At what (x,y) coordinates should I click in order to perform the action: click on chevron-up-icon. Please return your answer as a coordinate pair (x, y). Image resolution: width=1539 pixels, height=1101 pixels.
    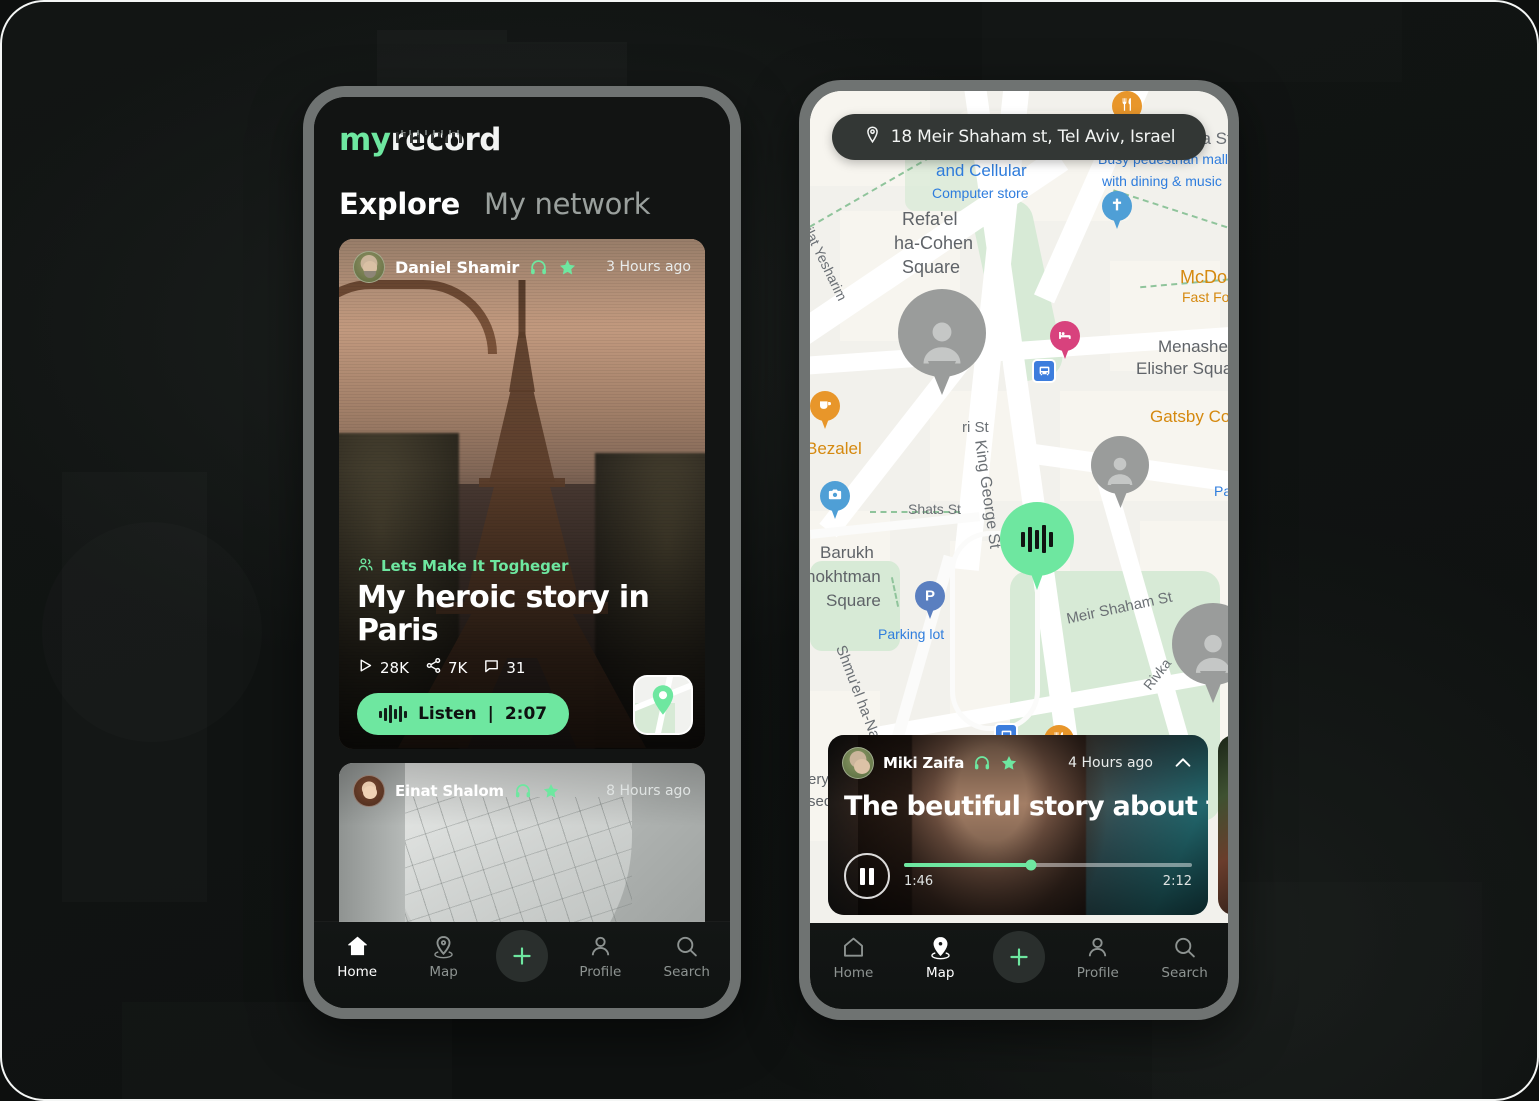
    Looking at the image, I should click on (1183, 763).